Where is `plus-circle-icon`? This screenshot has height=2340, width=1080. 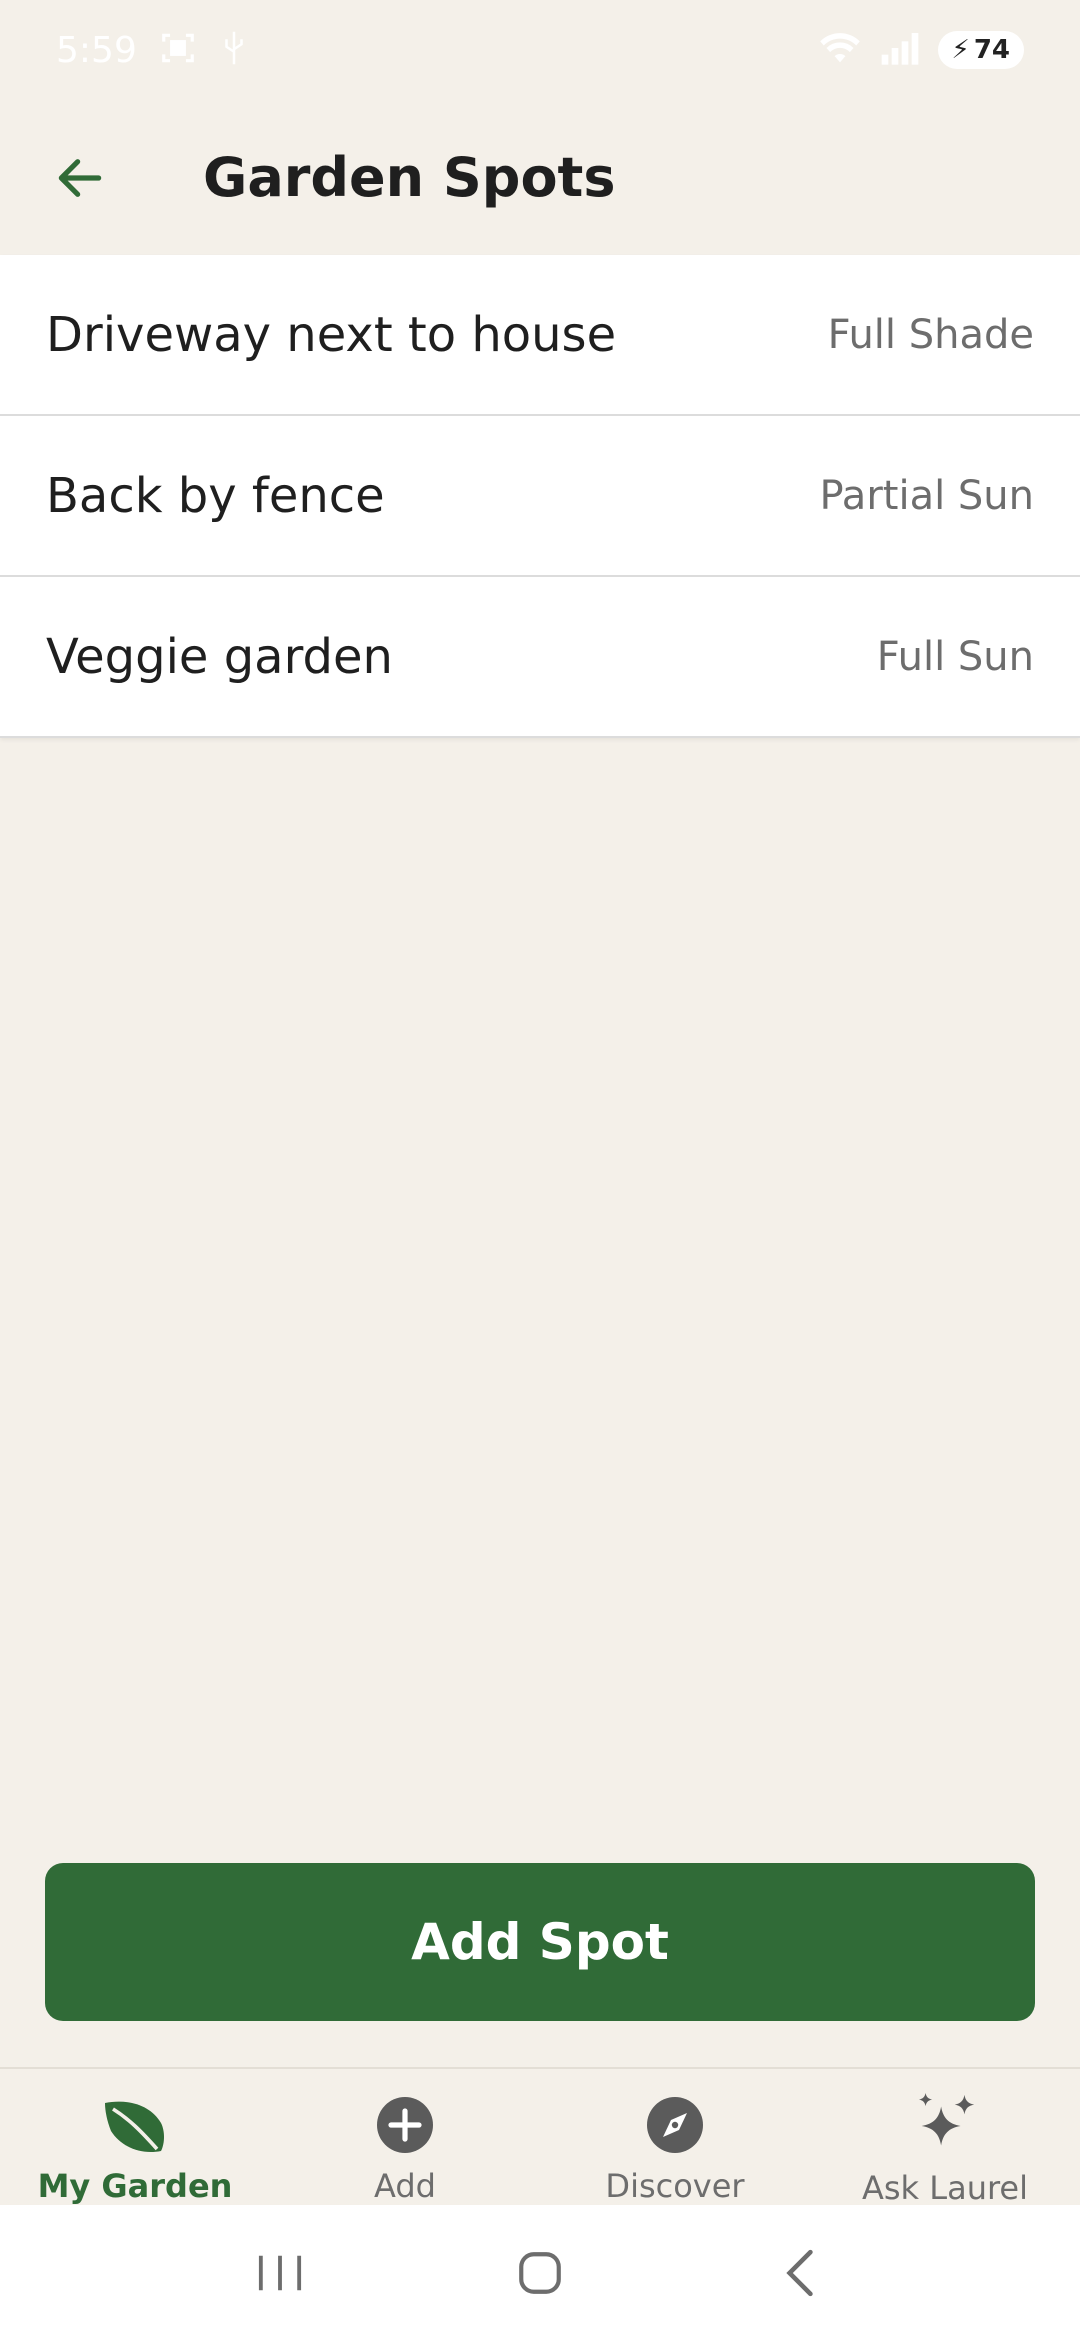
plus-circle-icon is located at coordinates (405, 2125).